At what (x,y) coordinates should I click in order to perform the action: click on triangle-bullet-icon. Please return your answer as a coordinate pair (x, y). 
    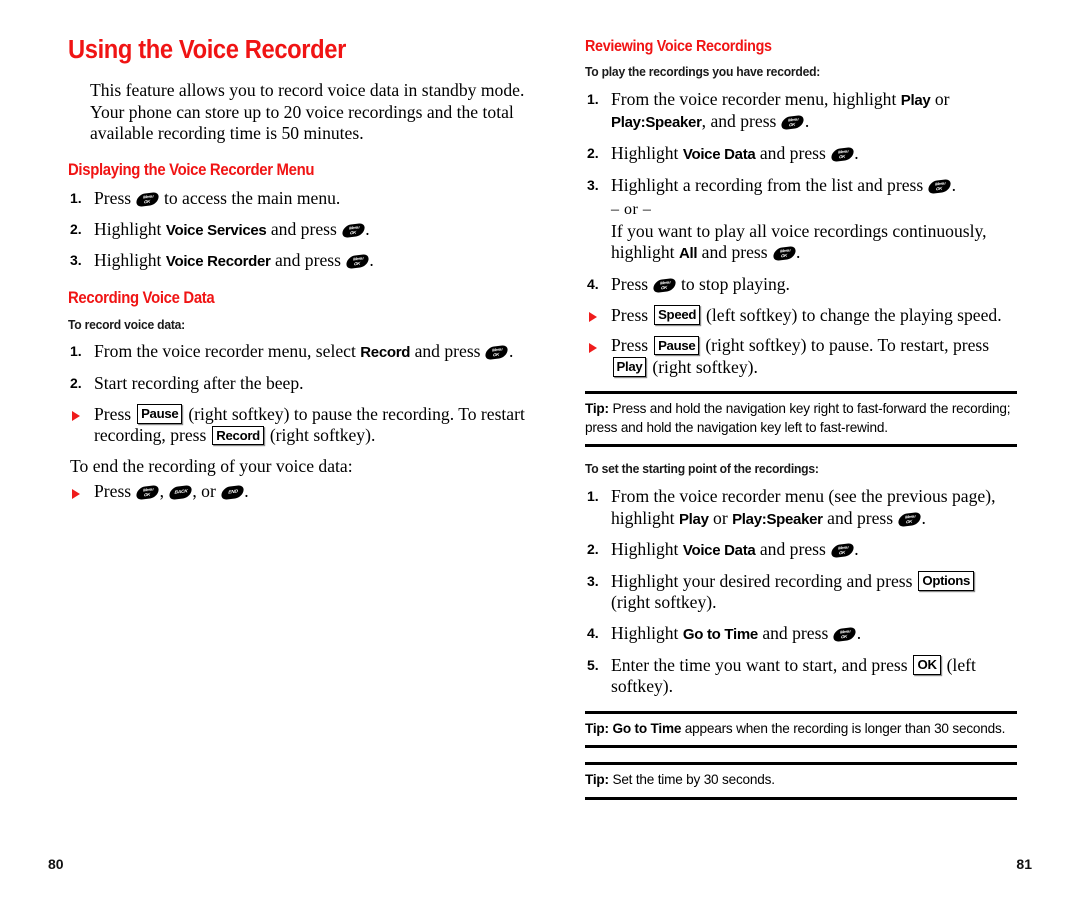
    Looking at the image, I should click on (76, 416).